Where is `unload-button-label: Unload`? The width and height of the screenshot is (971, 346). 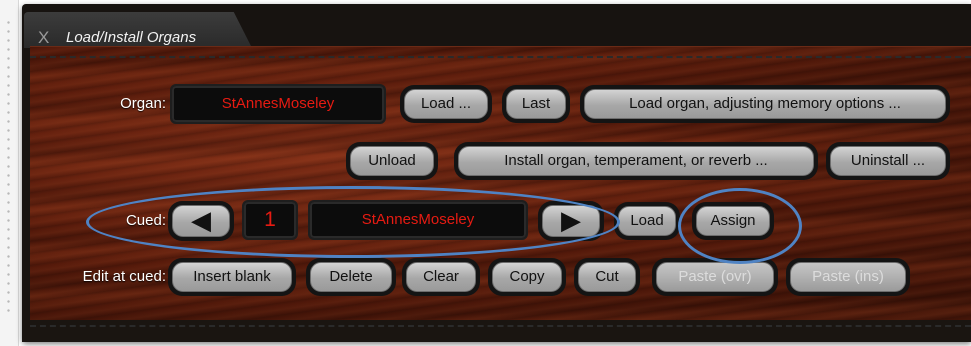
unload-button-label: Unload is located at coordinates (392, 161).